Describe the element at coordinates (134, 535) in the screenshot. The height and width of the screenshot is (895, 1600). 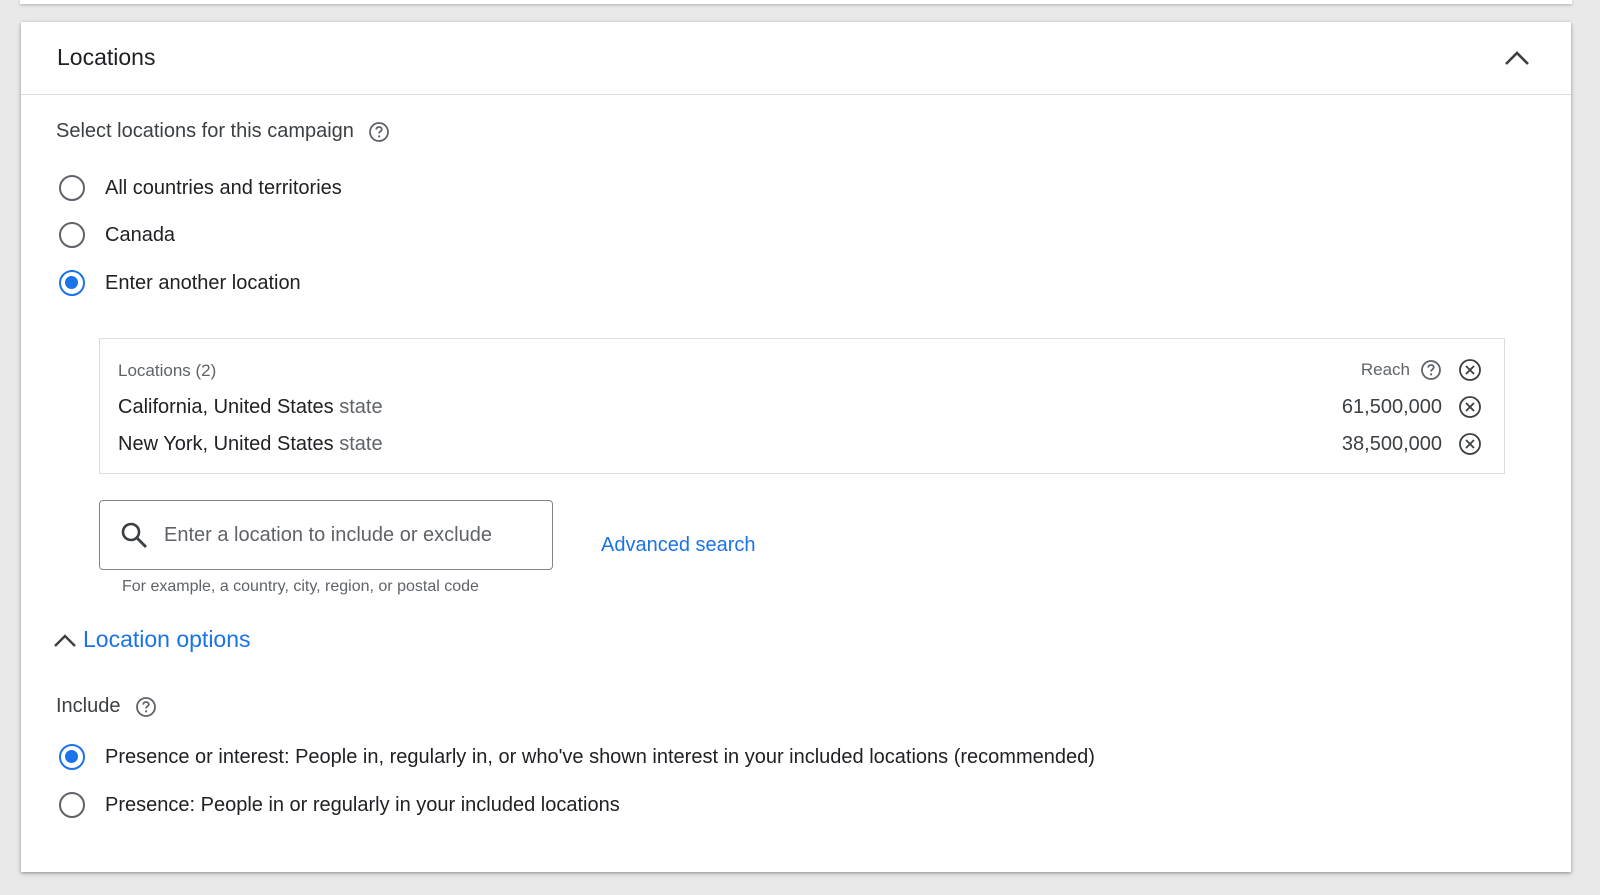
I see `search-icon` at that location.